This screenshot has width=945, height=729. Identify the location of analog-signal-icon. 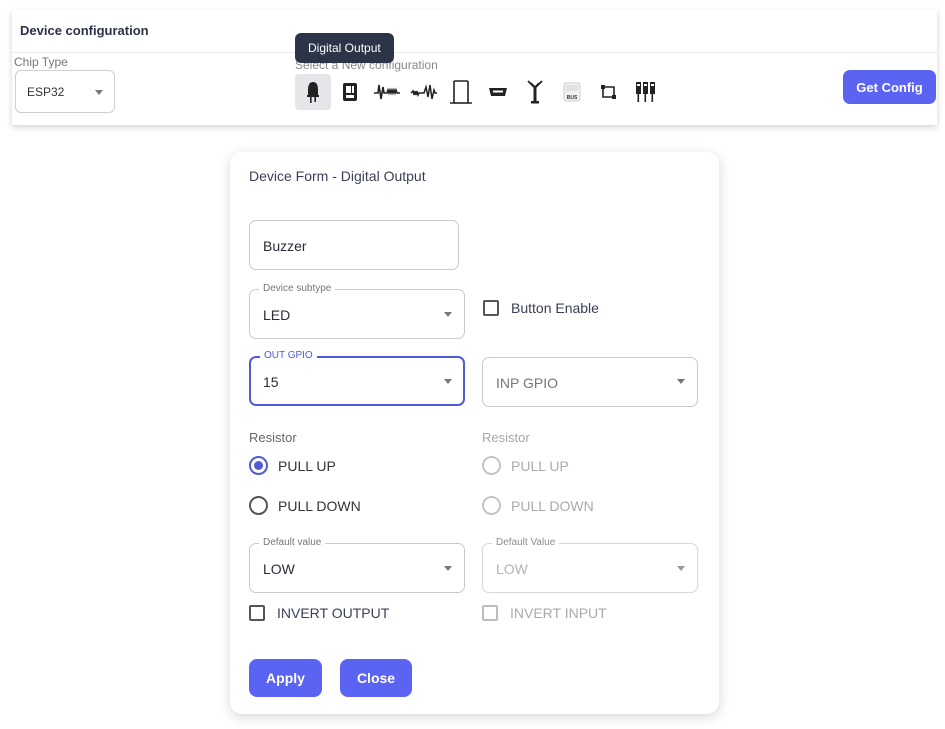
(424, 92).